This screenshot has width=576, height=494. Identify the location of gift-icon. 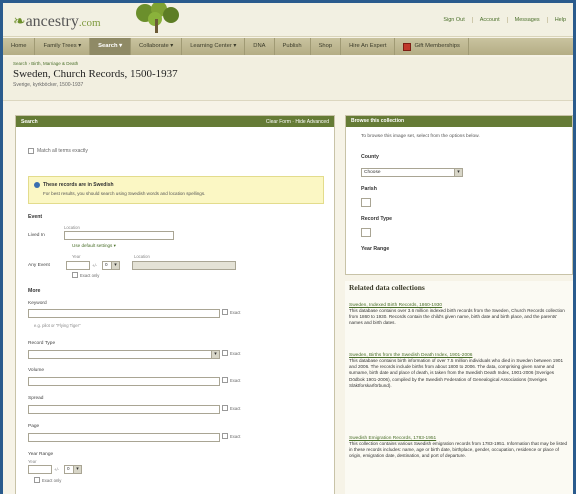
(407, 46).